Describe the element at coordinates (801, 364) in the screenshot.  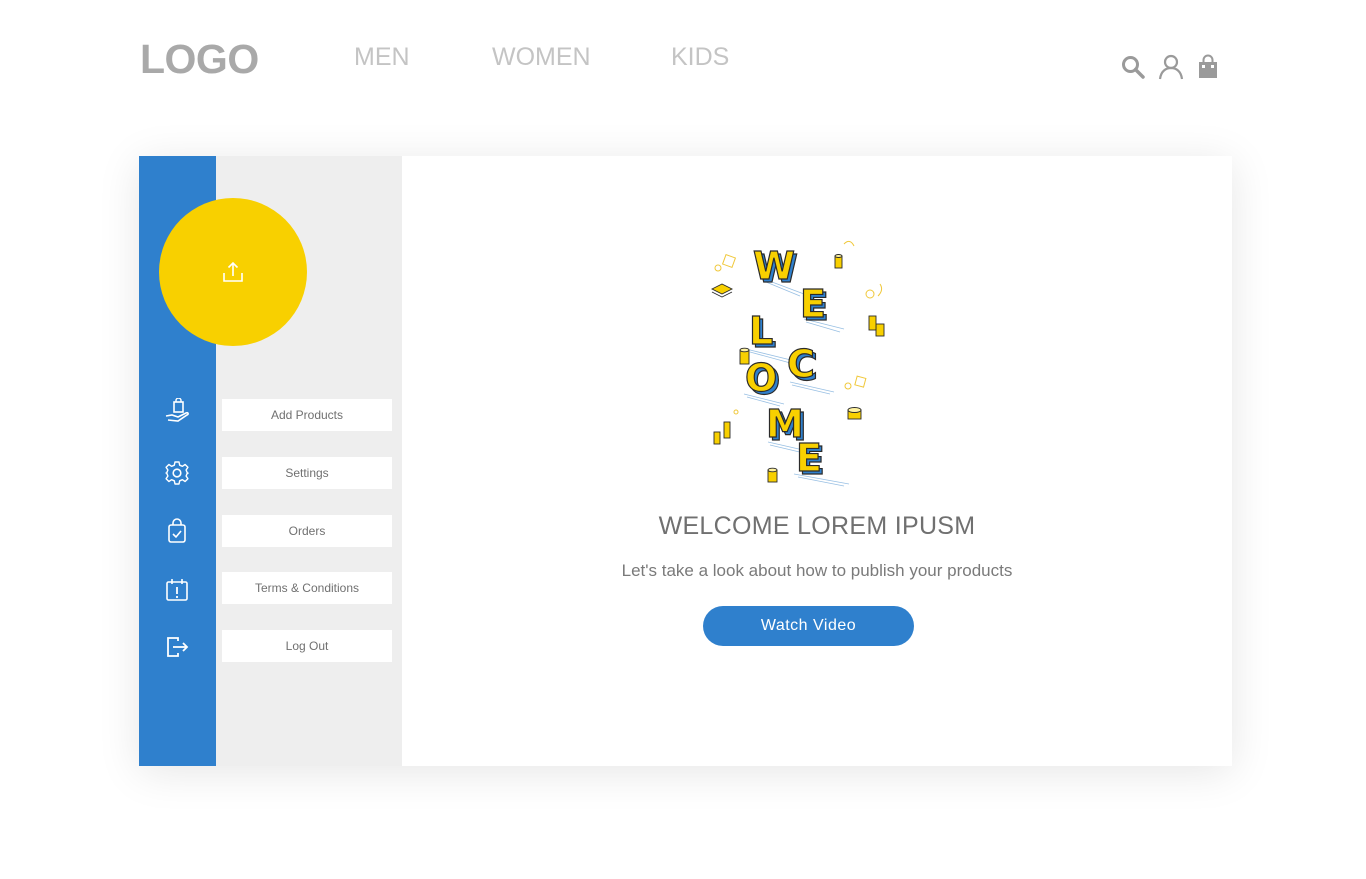
I see `svg-text: C` at that location.